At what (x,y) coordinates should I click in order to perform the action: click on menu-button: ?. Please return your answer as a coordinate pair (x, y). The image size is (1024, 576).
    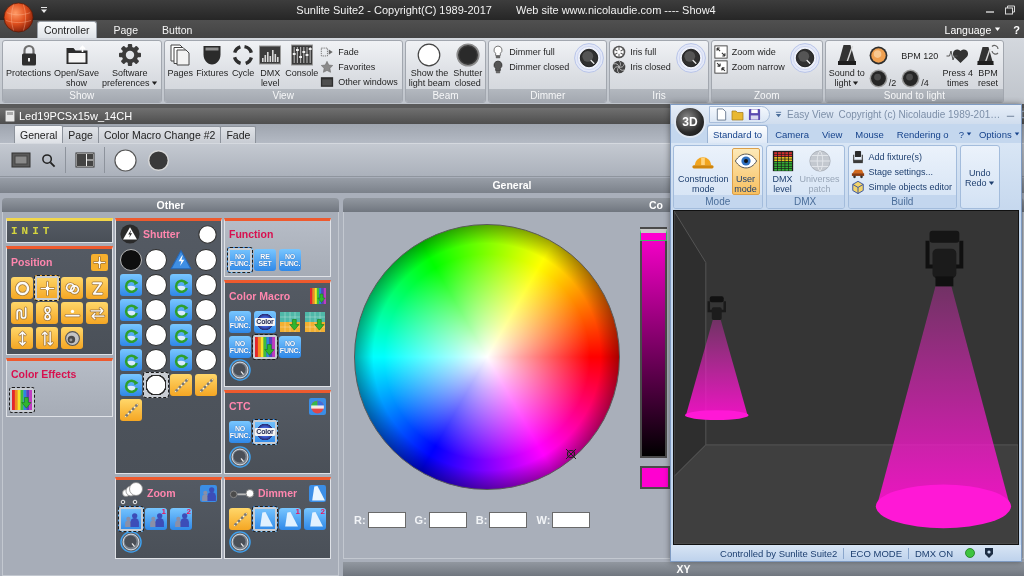
    Looking at the image, I should click on (965, 134).